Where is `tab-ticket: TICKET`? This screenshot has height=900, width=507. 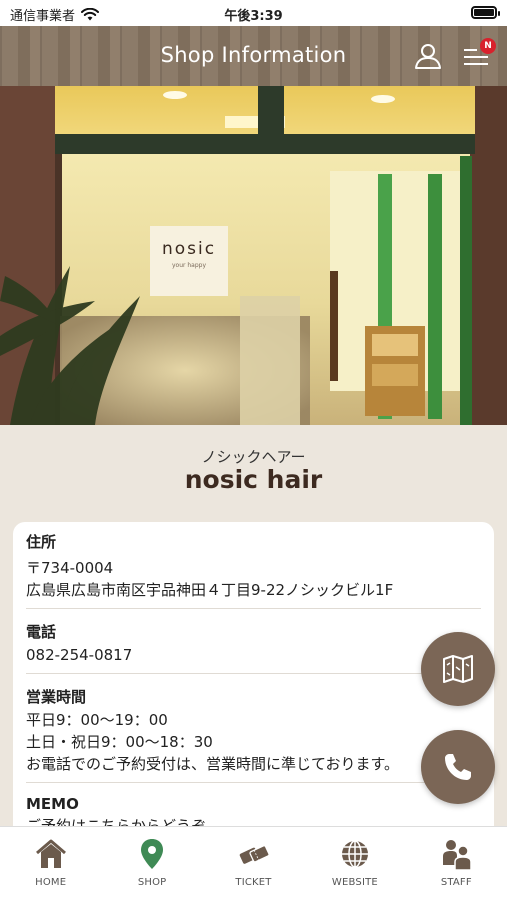
tab-ticket: TICKET is located at coordinates (253, 863).